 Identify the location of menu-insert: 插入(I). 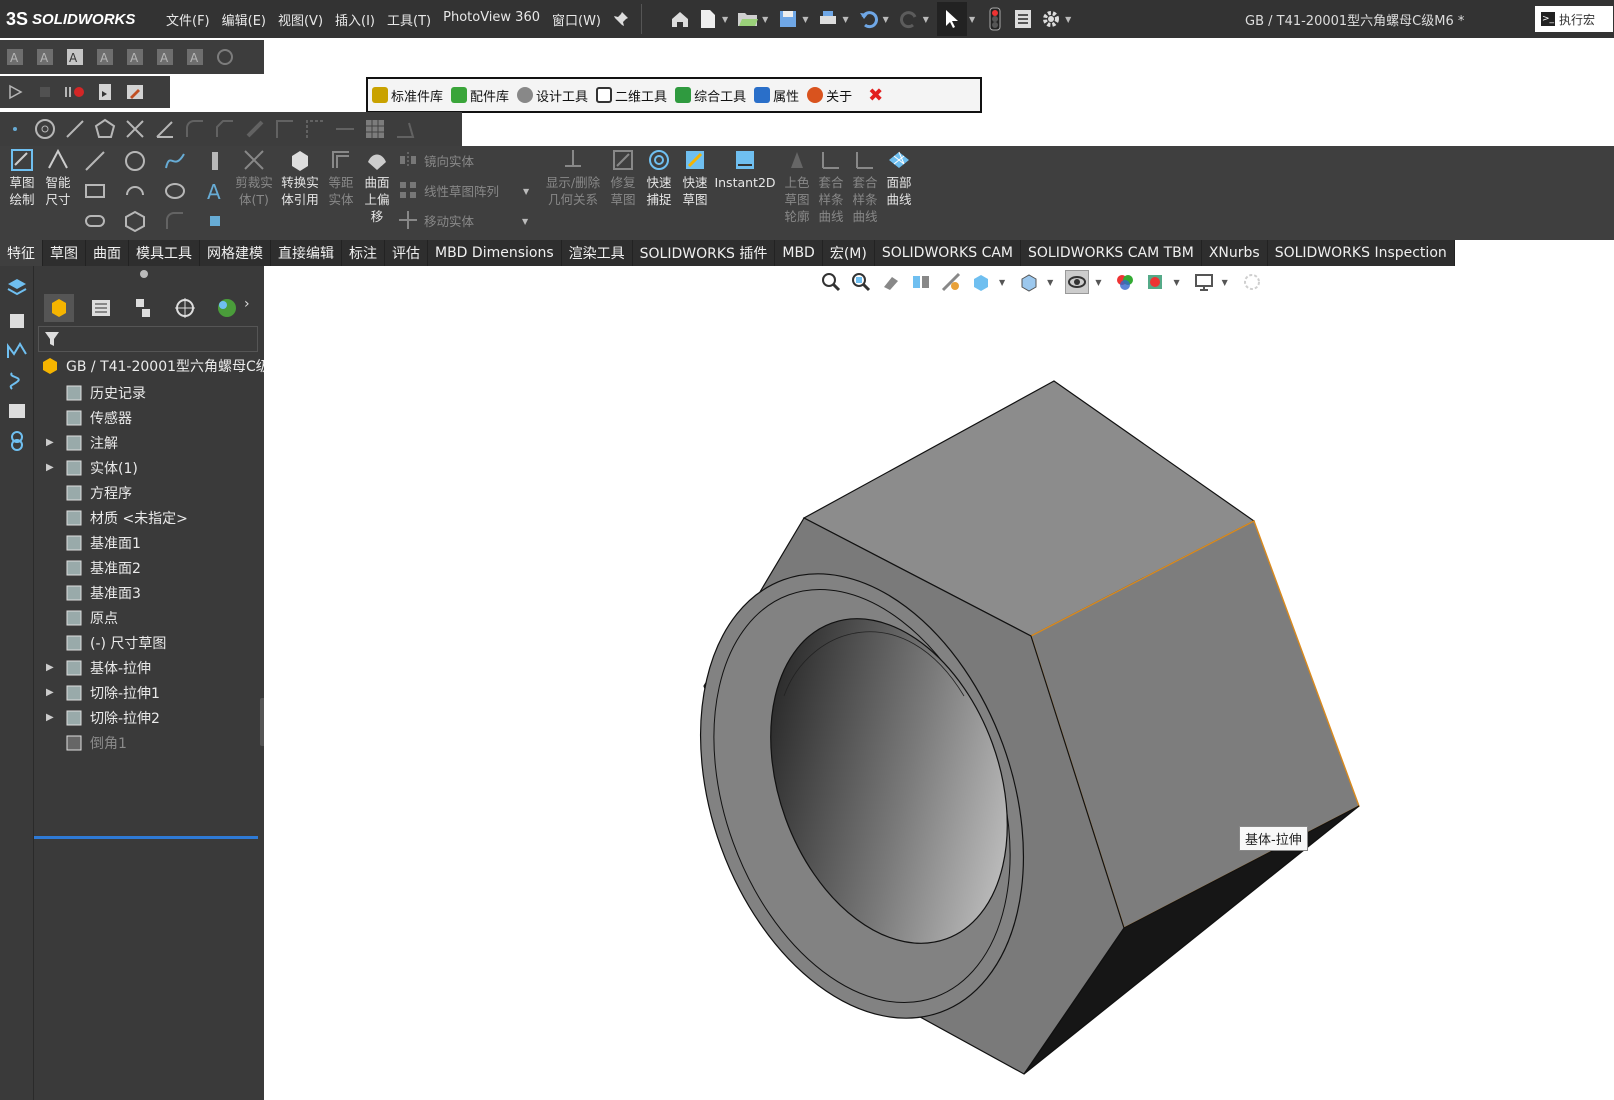
(355, 19).